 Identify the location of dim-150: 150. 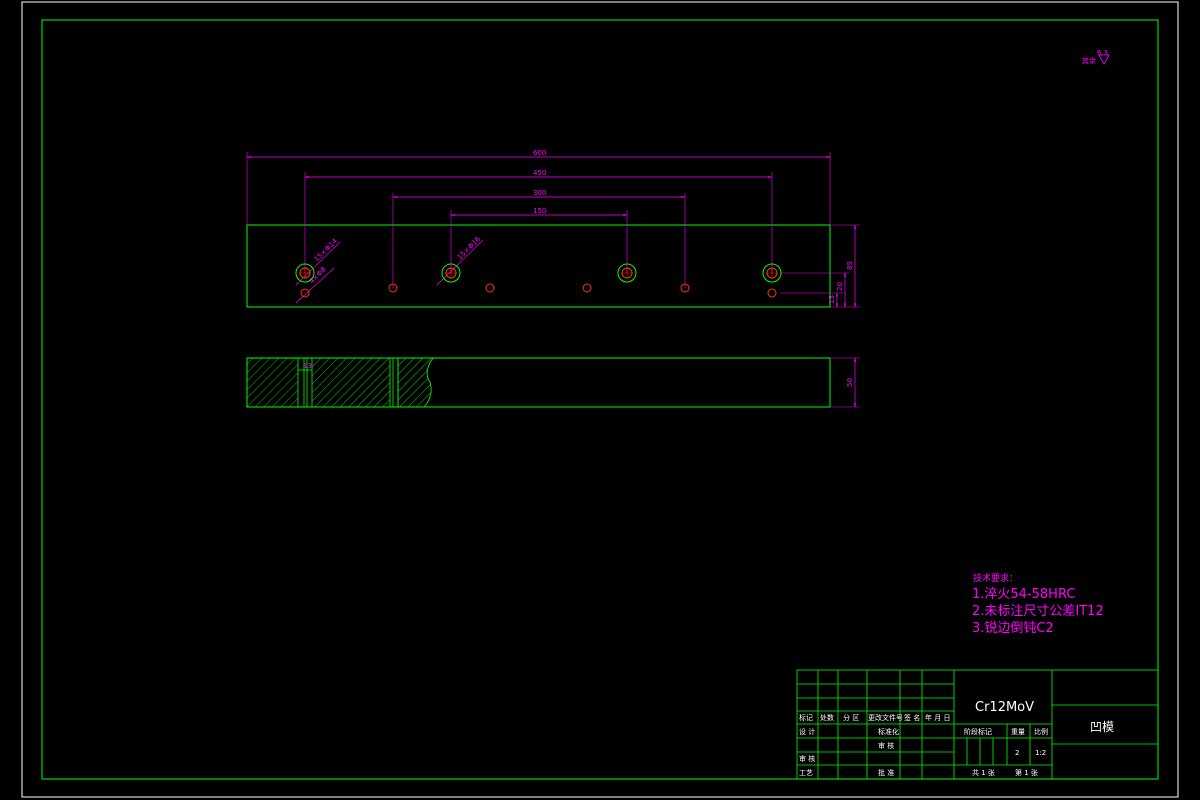
(539, 211).